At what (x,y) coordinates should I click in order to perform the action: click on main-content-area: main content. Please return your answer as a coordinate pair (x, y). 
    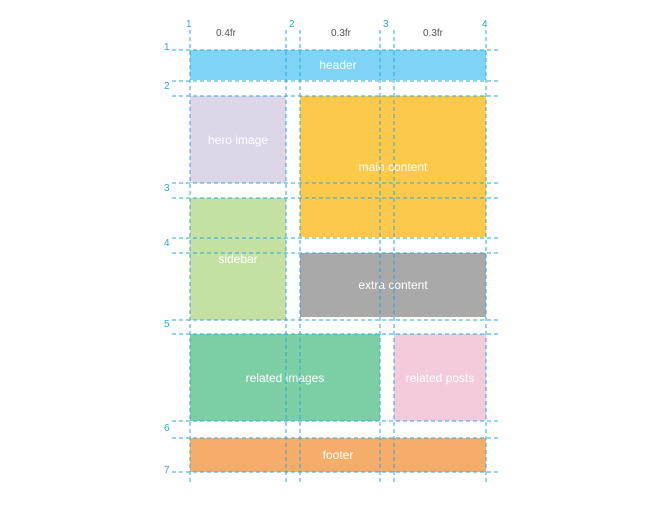
    Looking at the image, I should click on (393, 166).